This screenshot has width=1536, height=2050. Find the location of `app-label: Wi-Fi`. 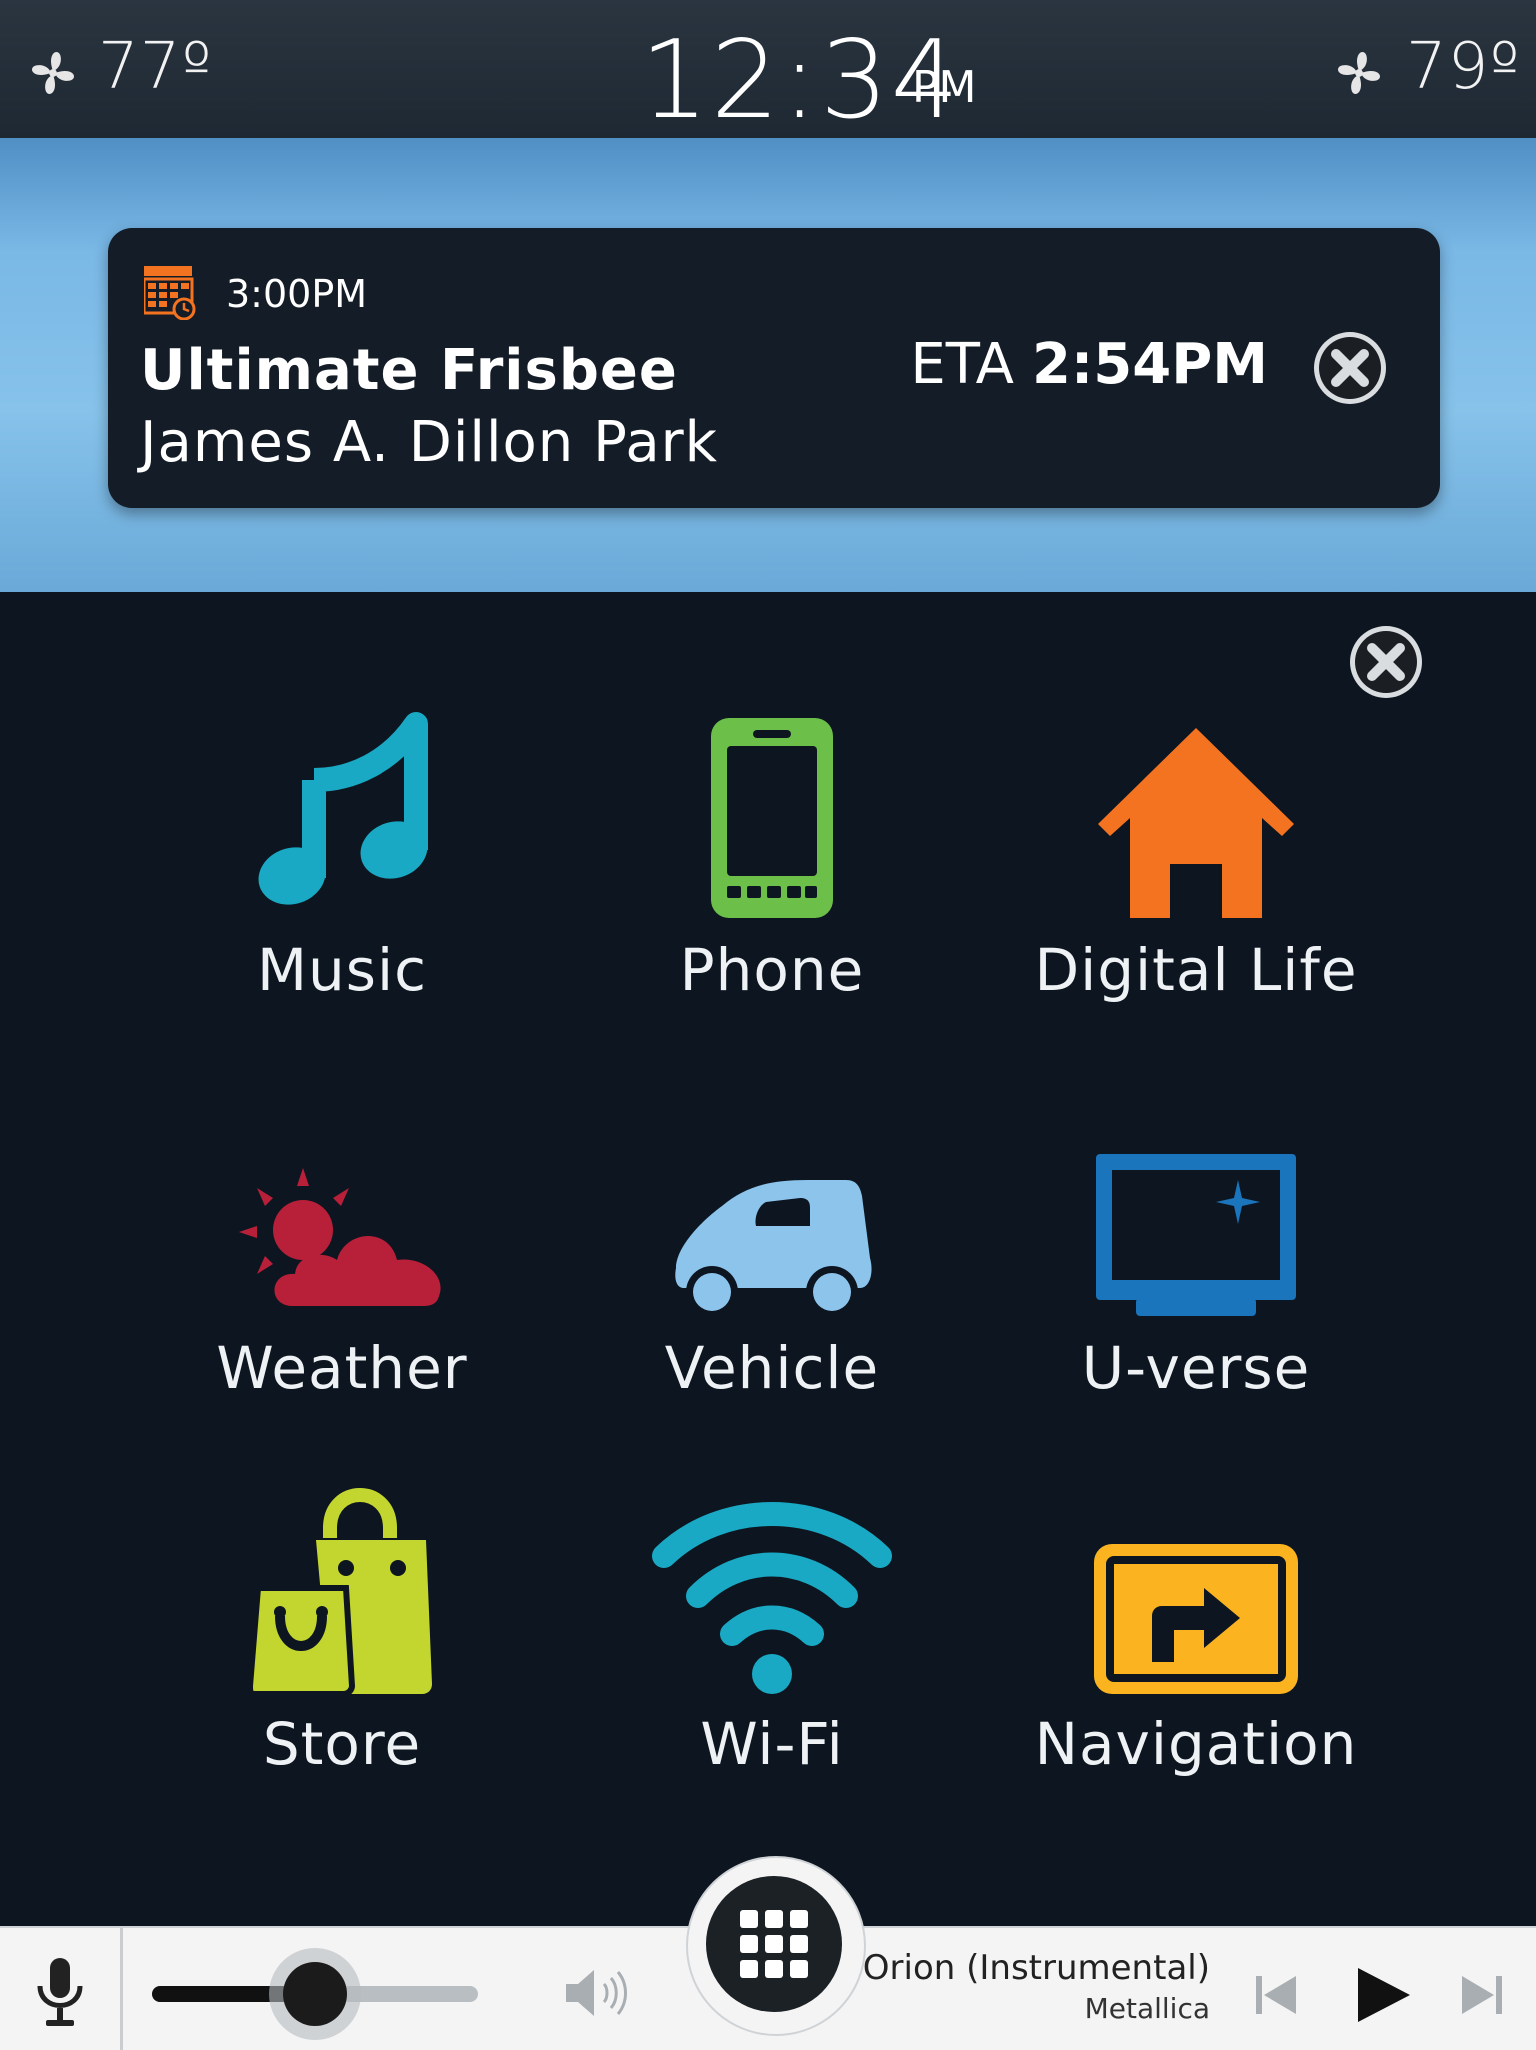

app-label: Wi-Fi is located at coordinates (772, 1744).